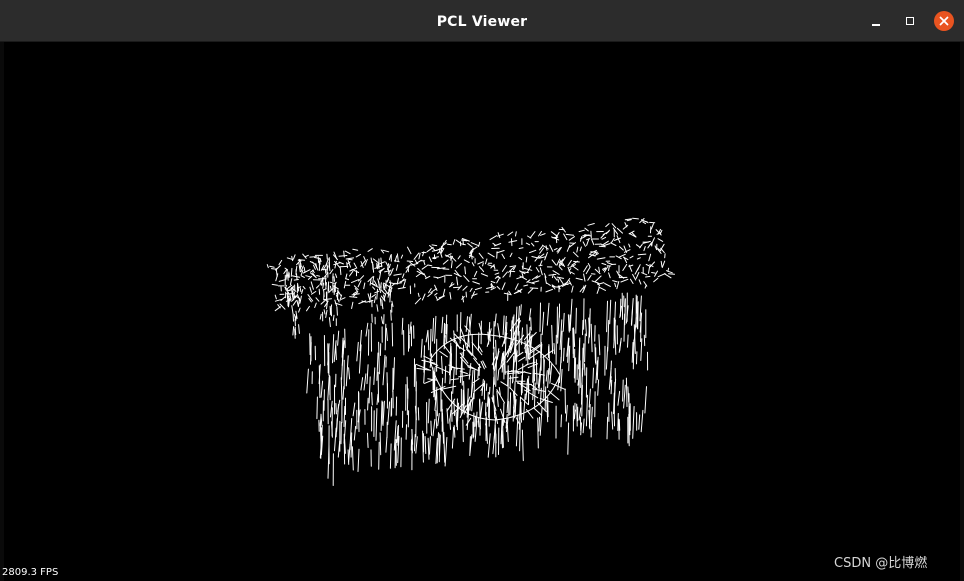 This screenshot has width=964, height=581. What do you see at coordinates (30, 572) in the screenshot?
I see `fps-counter: 2809.3 FPS` at bounding box center [30, 572].